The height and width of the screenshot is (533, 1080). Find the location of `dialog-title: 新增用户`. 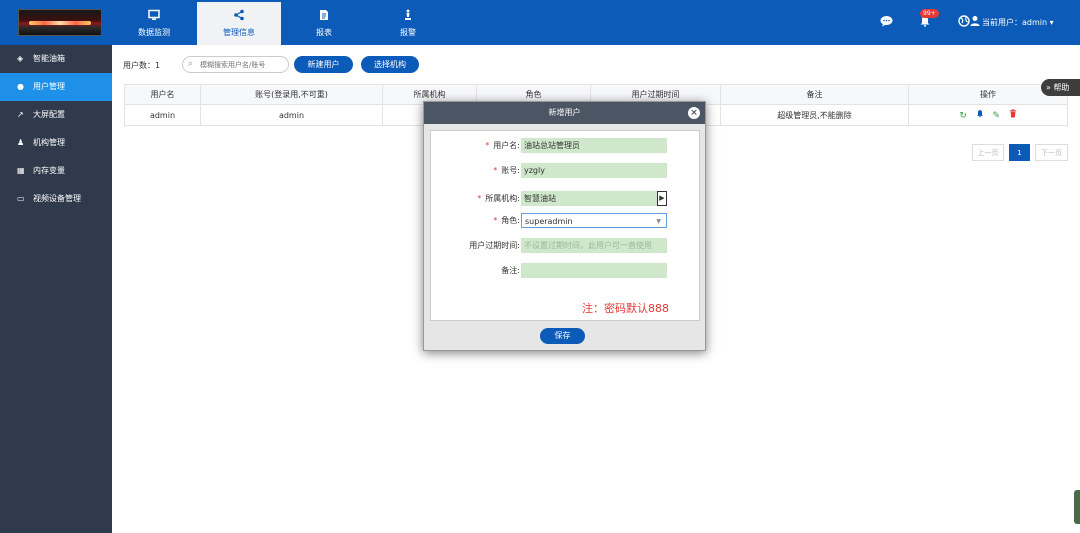

dialog-title: 新增用户 is located at coordinates (564, 112).